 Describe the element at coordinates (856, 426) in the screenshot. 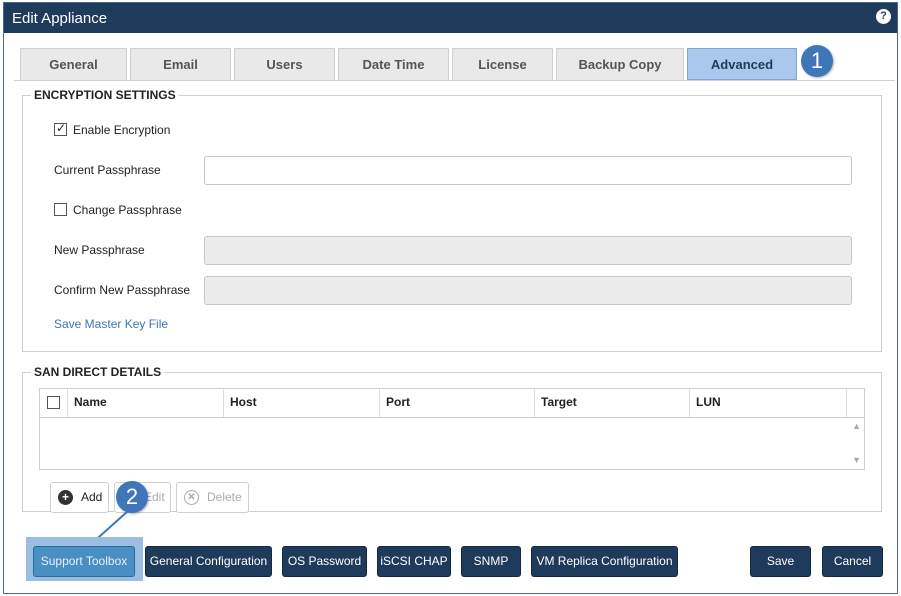

I see `scroll-up-icon: ▲` at that location.